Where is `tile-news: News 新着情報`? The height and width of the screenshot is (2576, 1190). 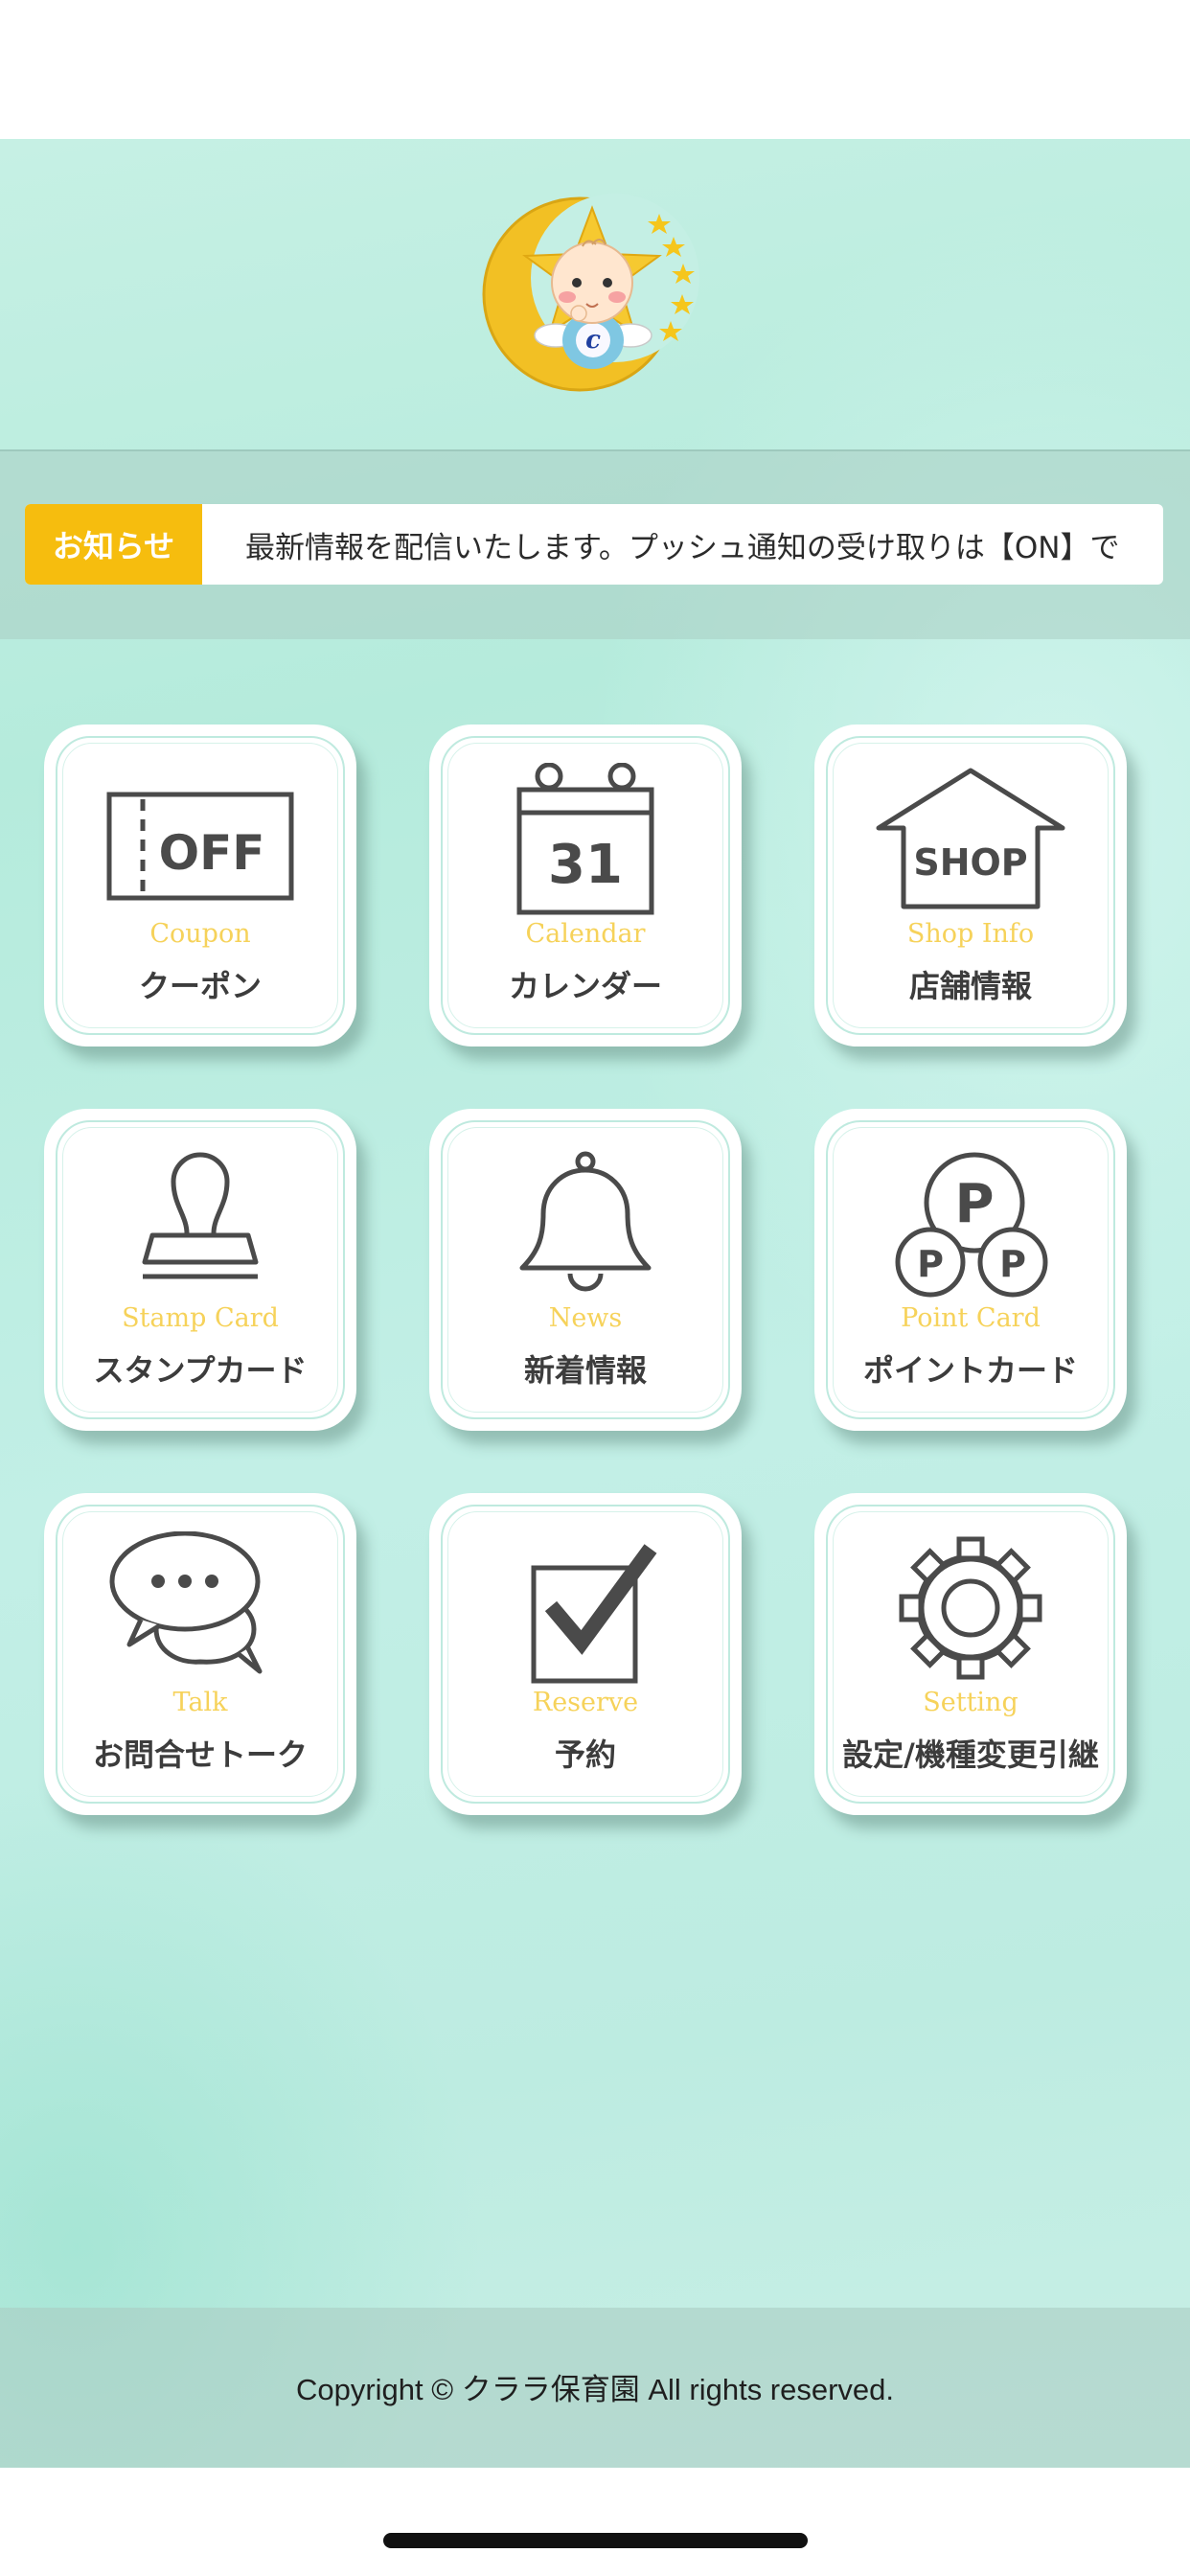 tile-news: News 新着情報 is located at coordinates (586, 1270).